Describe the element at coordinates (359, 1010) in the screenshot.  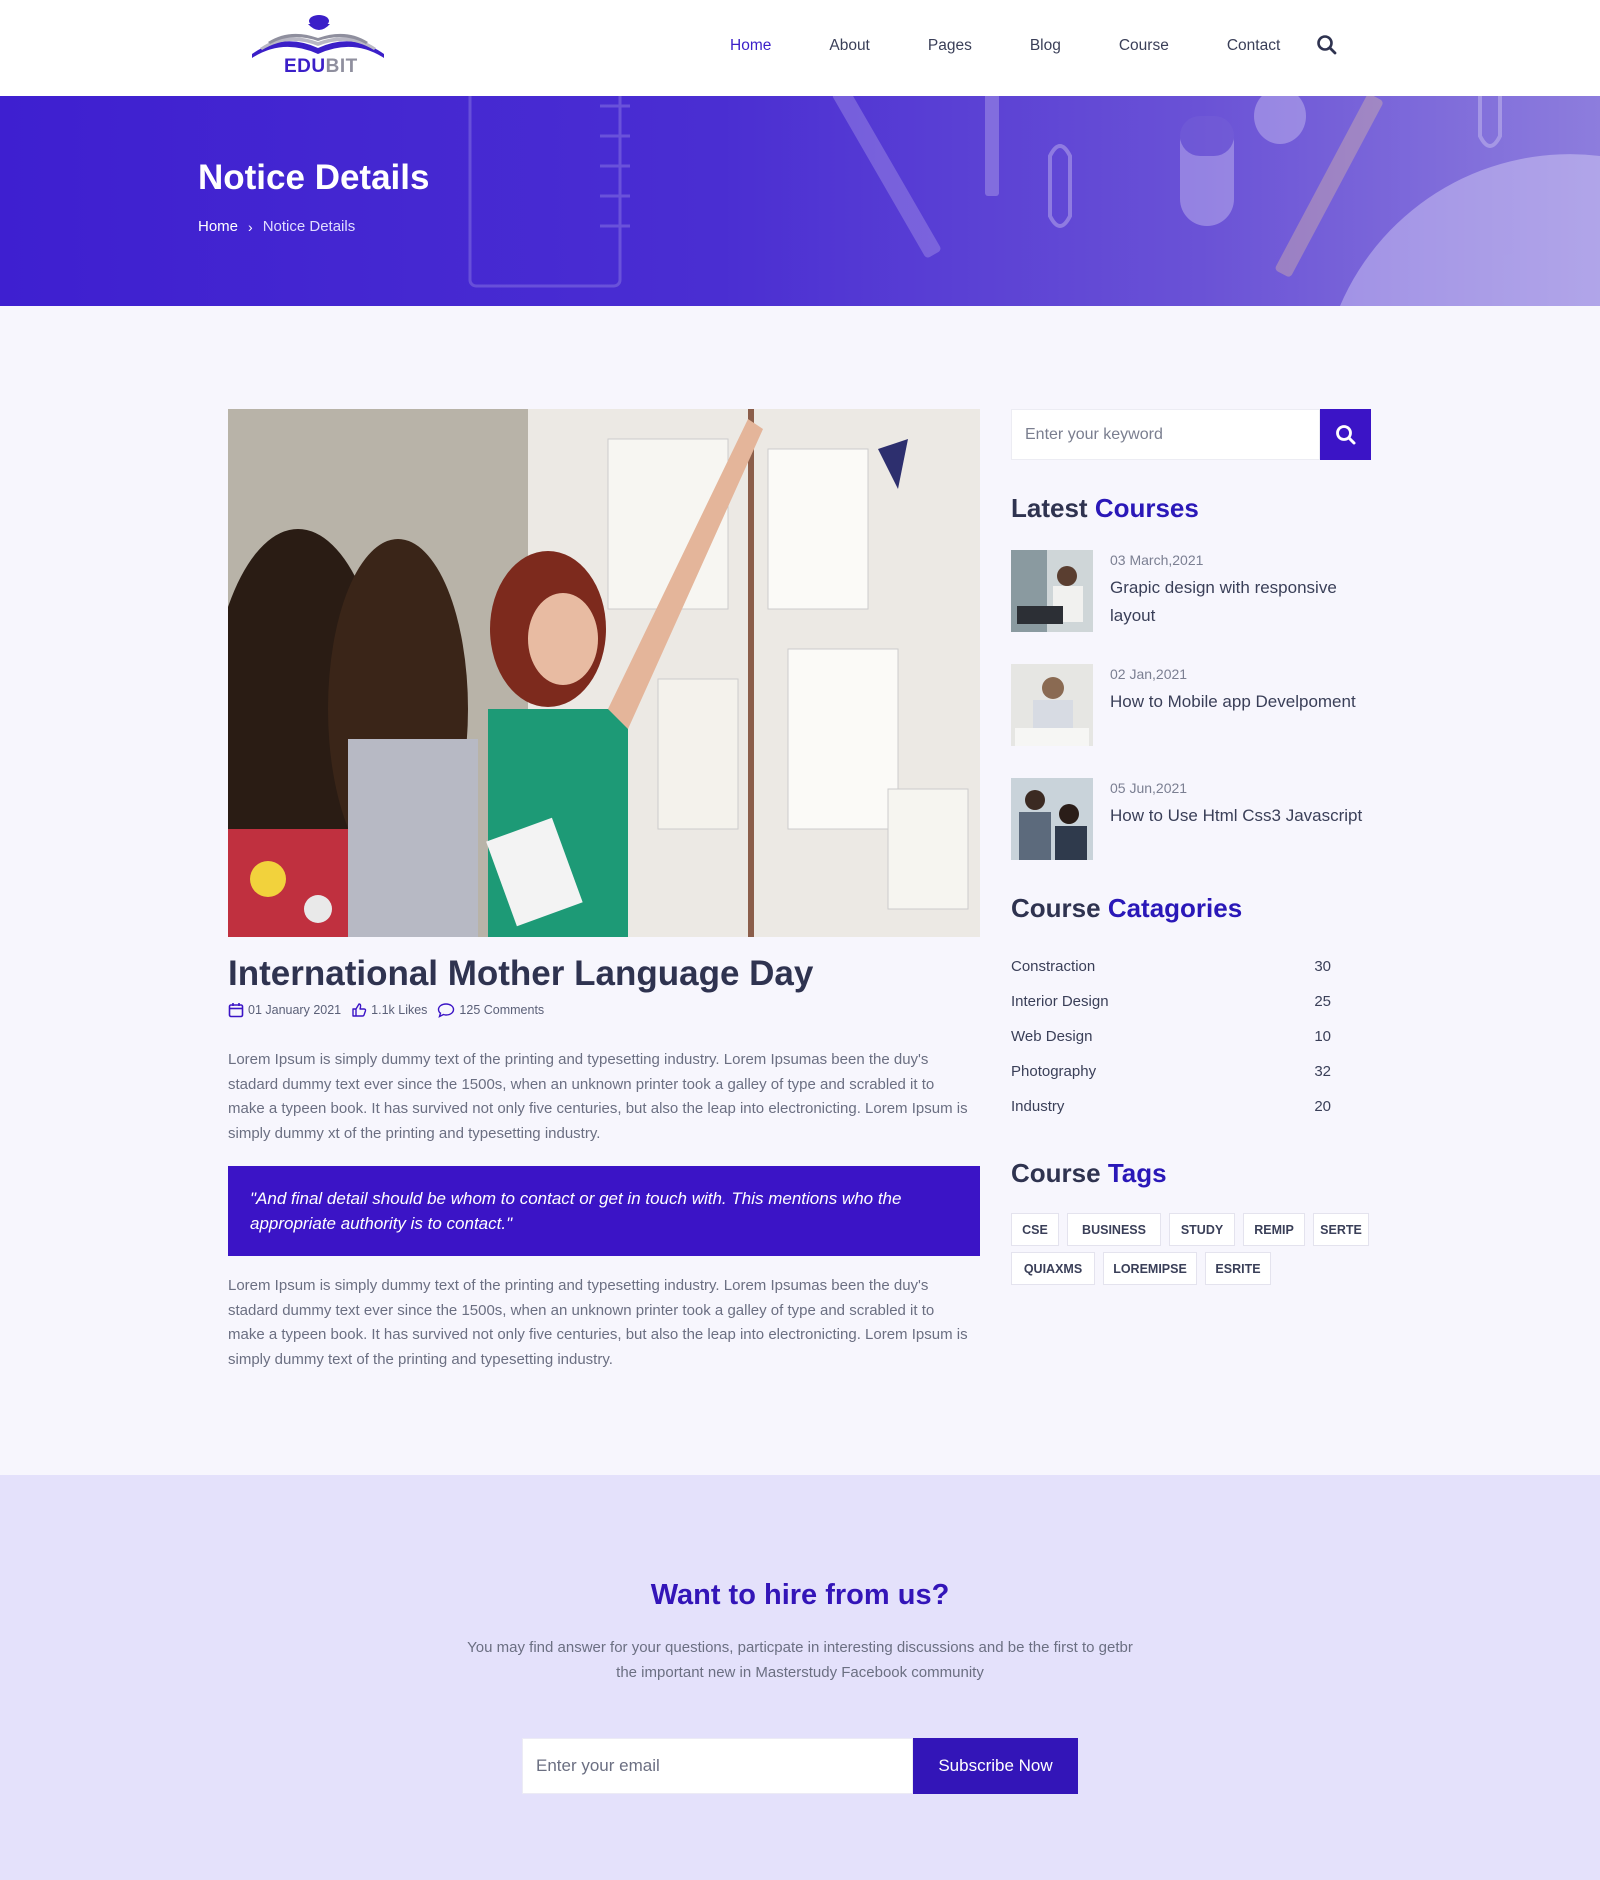
I see `thumbs-up-icon` at that location.